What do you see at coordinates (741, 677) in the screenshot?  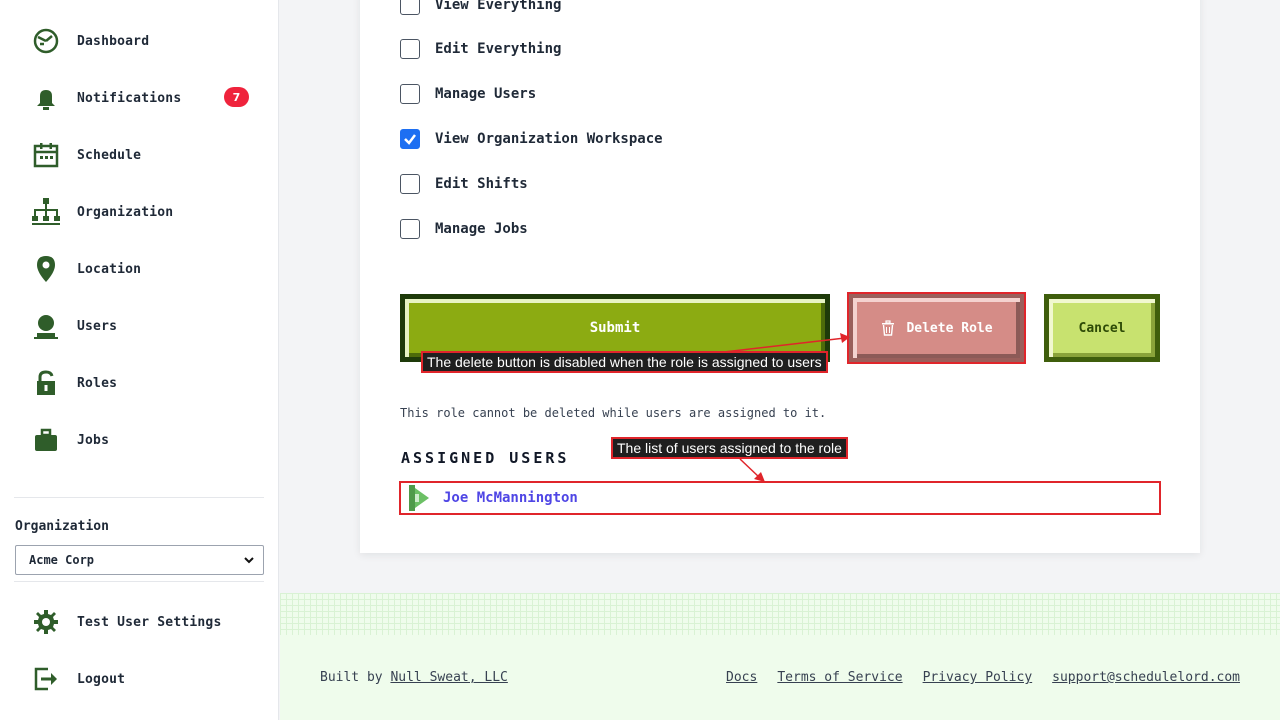 I see `footer-docs-link: Docs` at bounding box center [741, 677].